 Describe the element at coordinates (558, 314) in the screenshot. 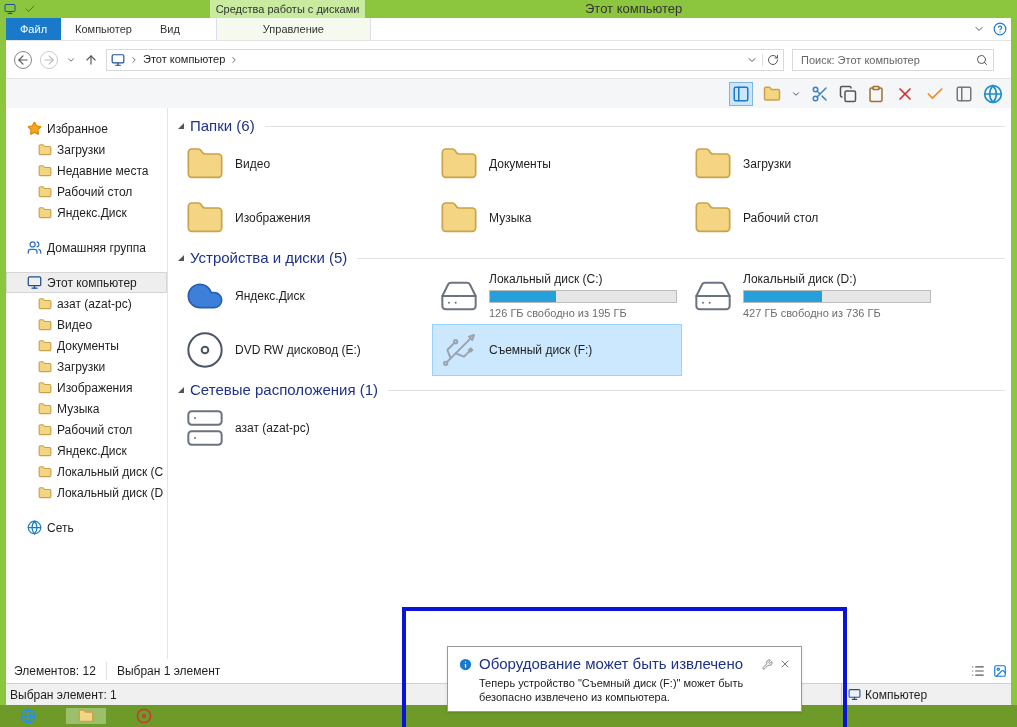

I see `free-space-text: 126 ГБ свободно из 195 ГБ` at that location.